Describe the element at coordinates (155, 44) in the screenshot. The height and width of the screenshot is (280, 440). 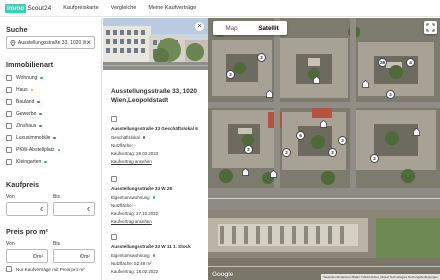
I see `building-photo` at that location.